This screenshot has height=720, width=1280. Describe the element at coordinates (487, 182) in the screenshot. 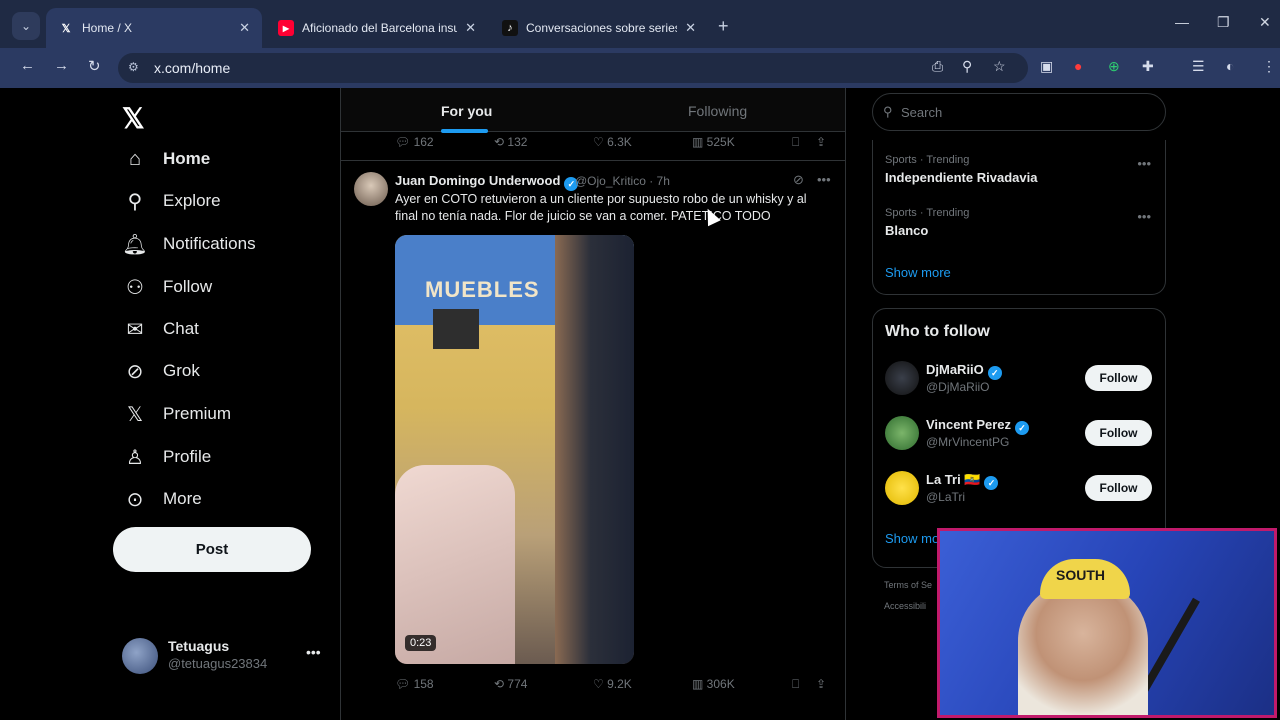

I see `tweet-author: Juan Domingo Underwood ✓` at that location.